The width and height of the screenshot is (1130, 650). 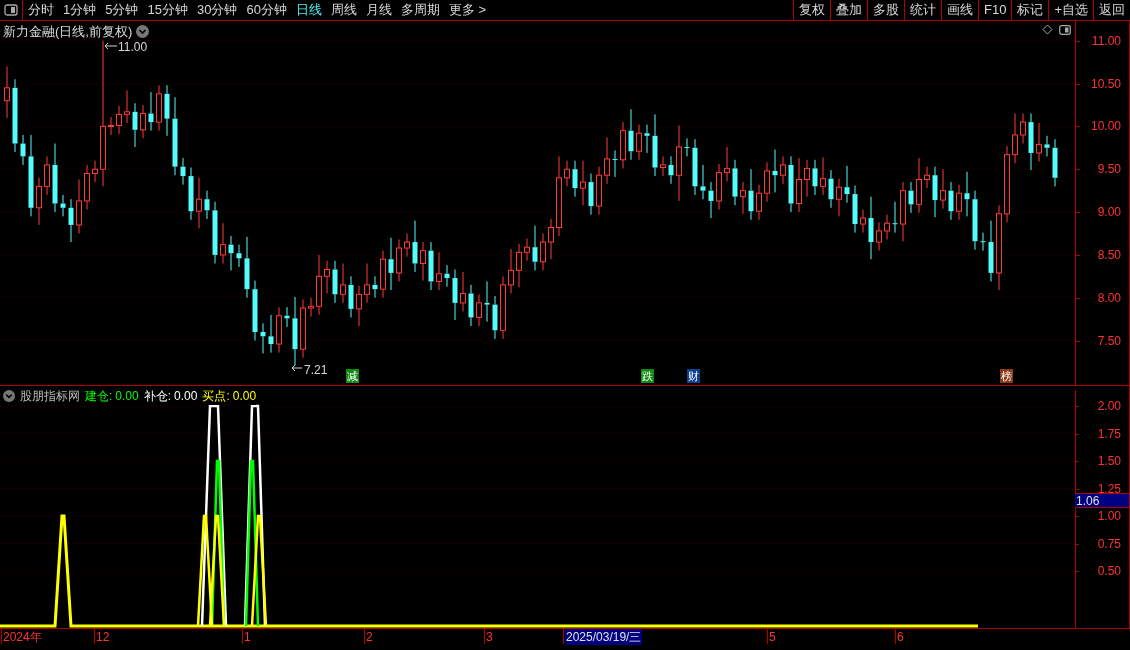 I want to click on axis-label: 1.25, so click(x=1109, y=488).